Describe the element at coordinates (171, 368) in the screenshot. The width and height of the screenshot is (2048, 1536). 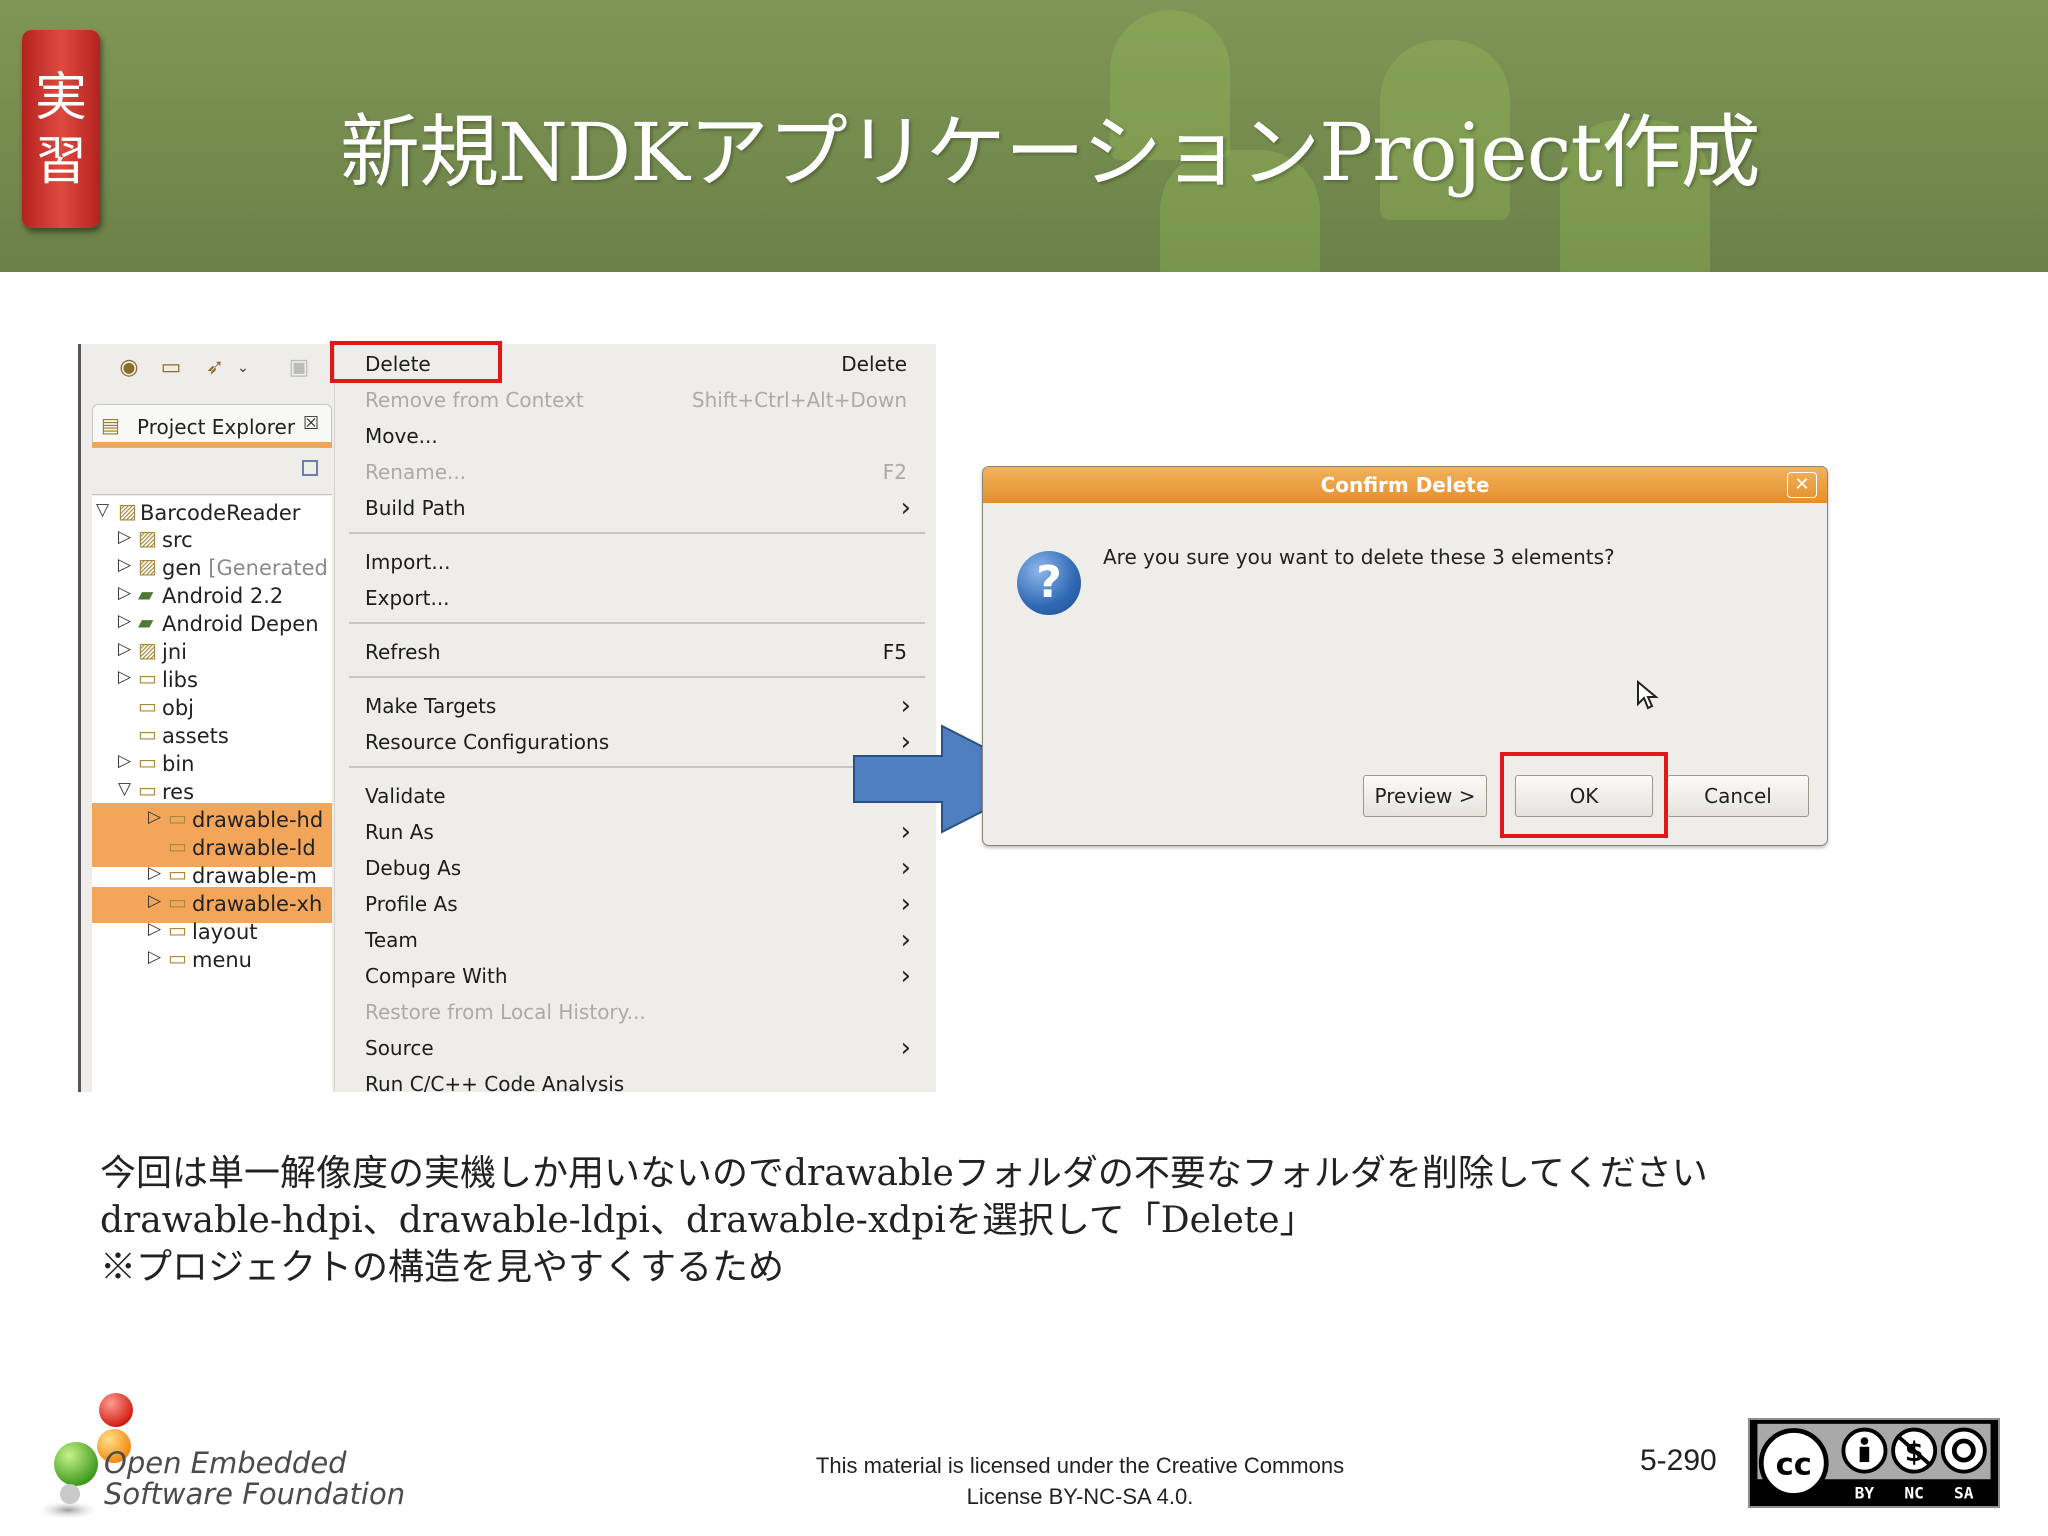
I see `open-folder-icon: ▭` at that location.